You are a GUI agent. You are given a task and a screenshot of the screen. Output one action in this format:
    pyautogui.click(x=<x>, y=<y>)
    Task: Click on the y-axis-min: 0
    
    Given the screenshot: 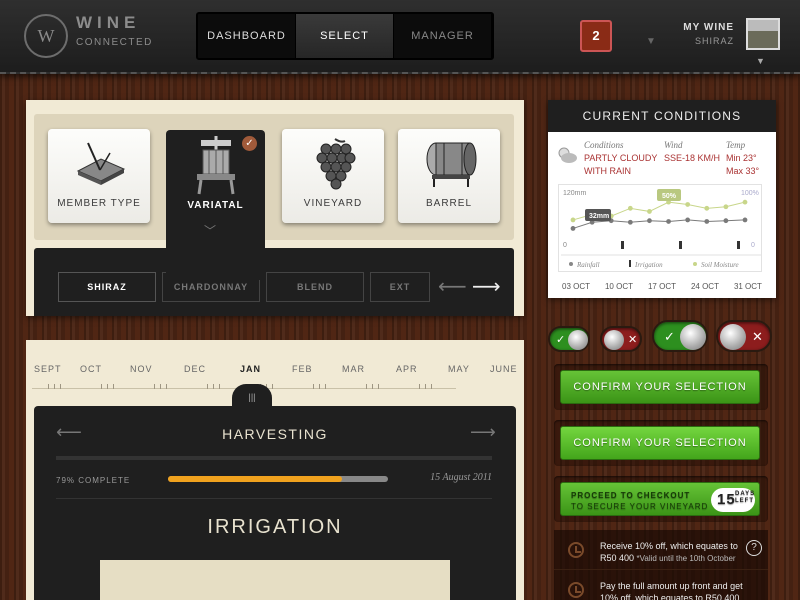 What is the action you would take?
    pyautogui.click(x=565, y=245)
    